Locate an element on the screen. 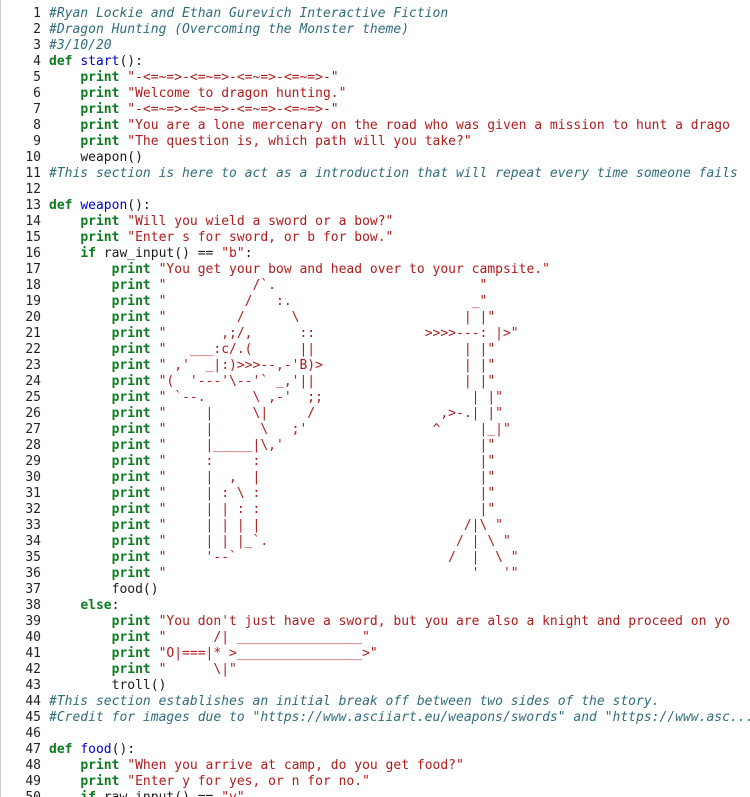  string-token: " `--. \ ,-' ;; | |" is located at coordinates (330, 397).